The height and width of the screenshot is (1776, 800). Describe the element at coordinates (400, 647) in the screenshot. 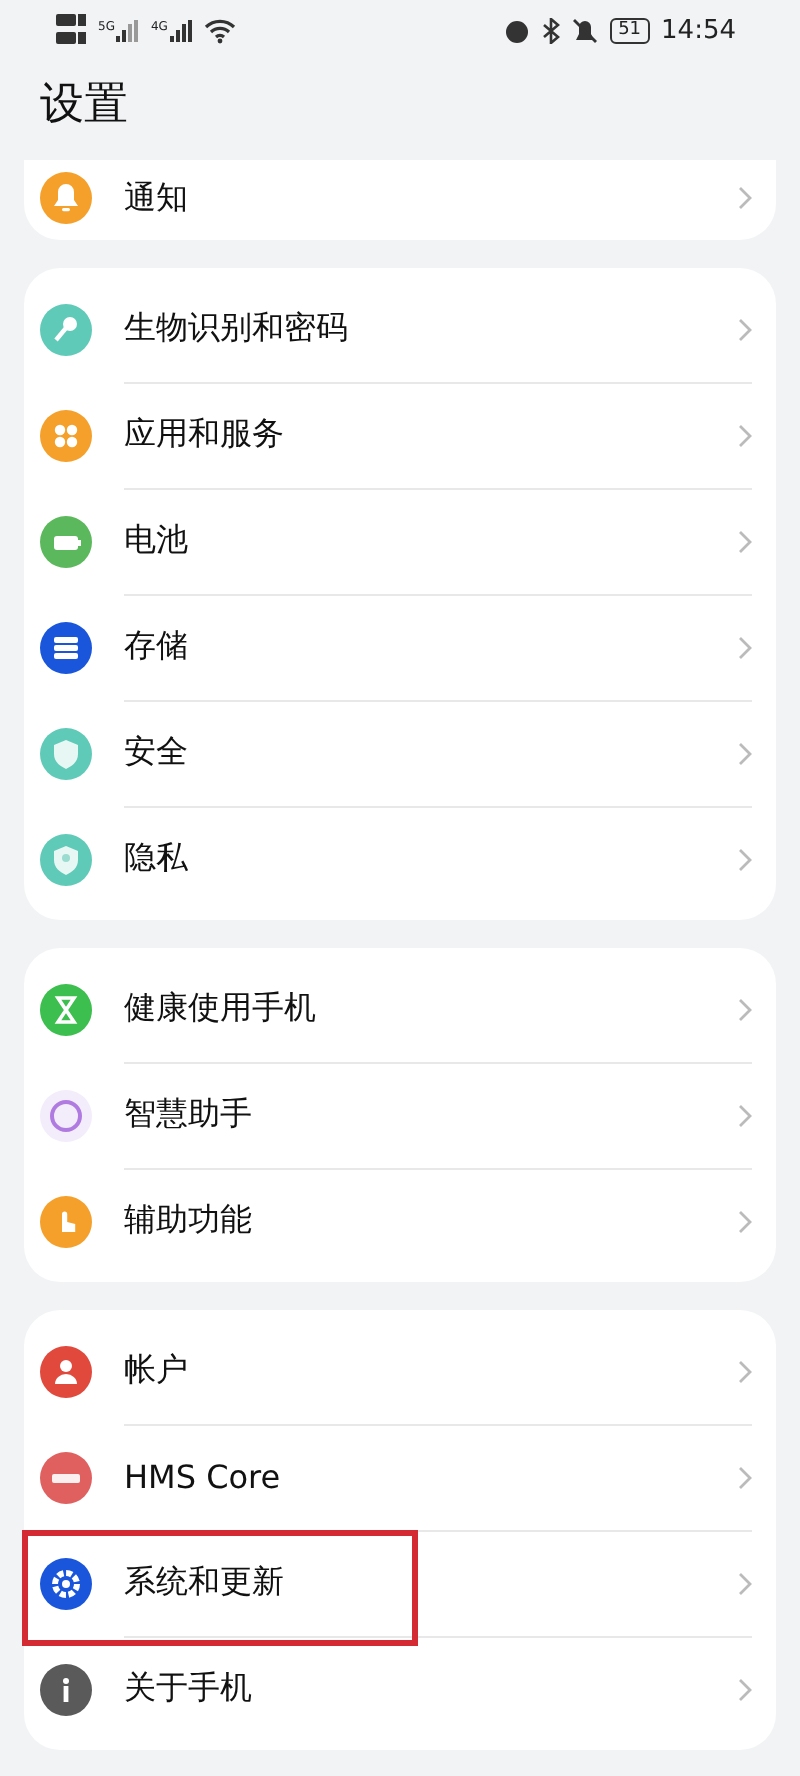

I see `settings-item: 存储` at that location.